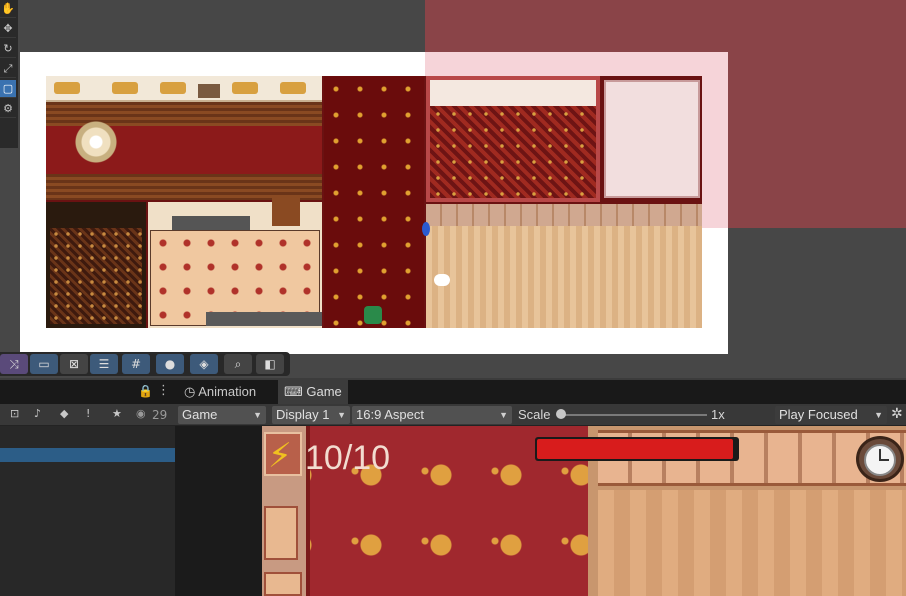 The image size is (906, 596). Describe the element at coordinates (280, 456) in the screenshot. I see `lightning-icon: ⚡` at that location.